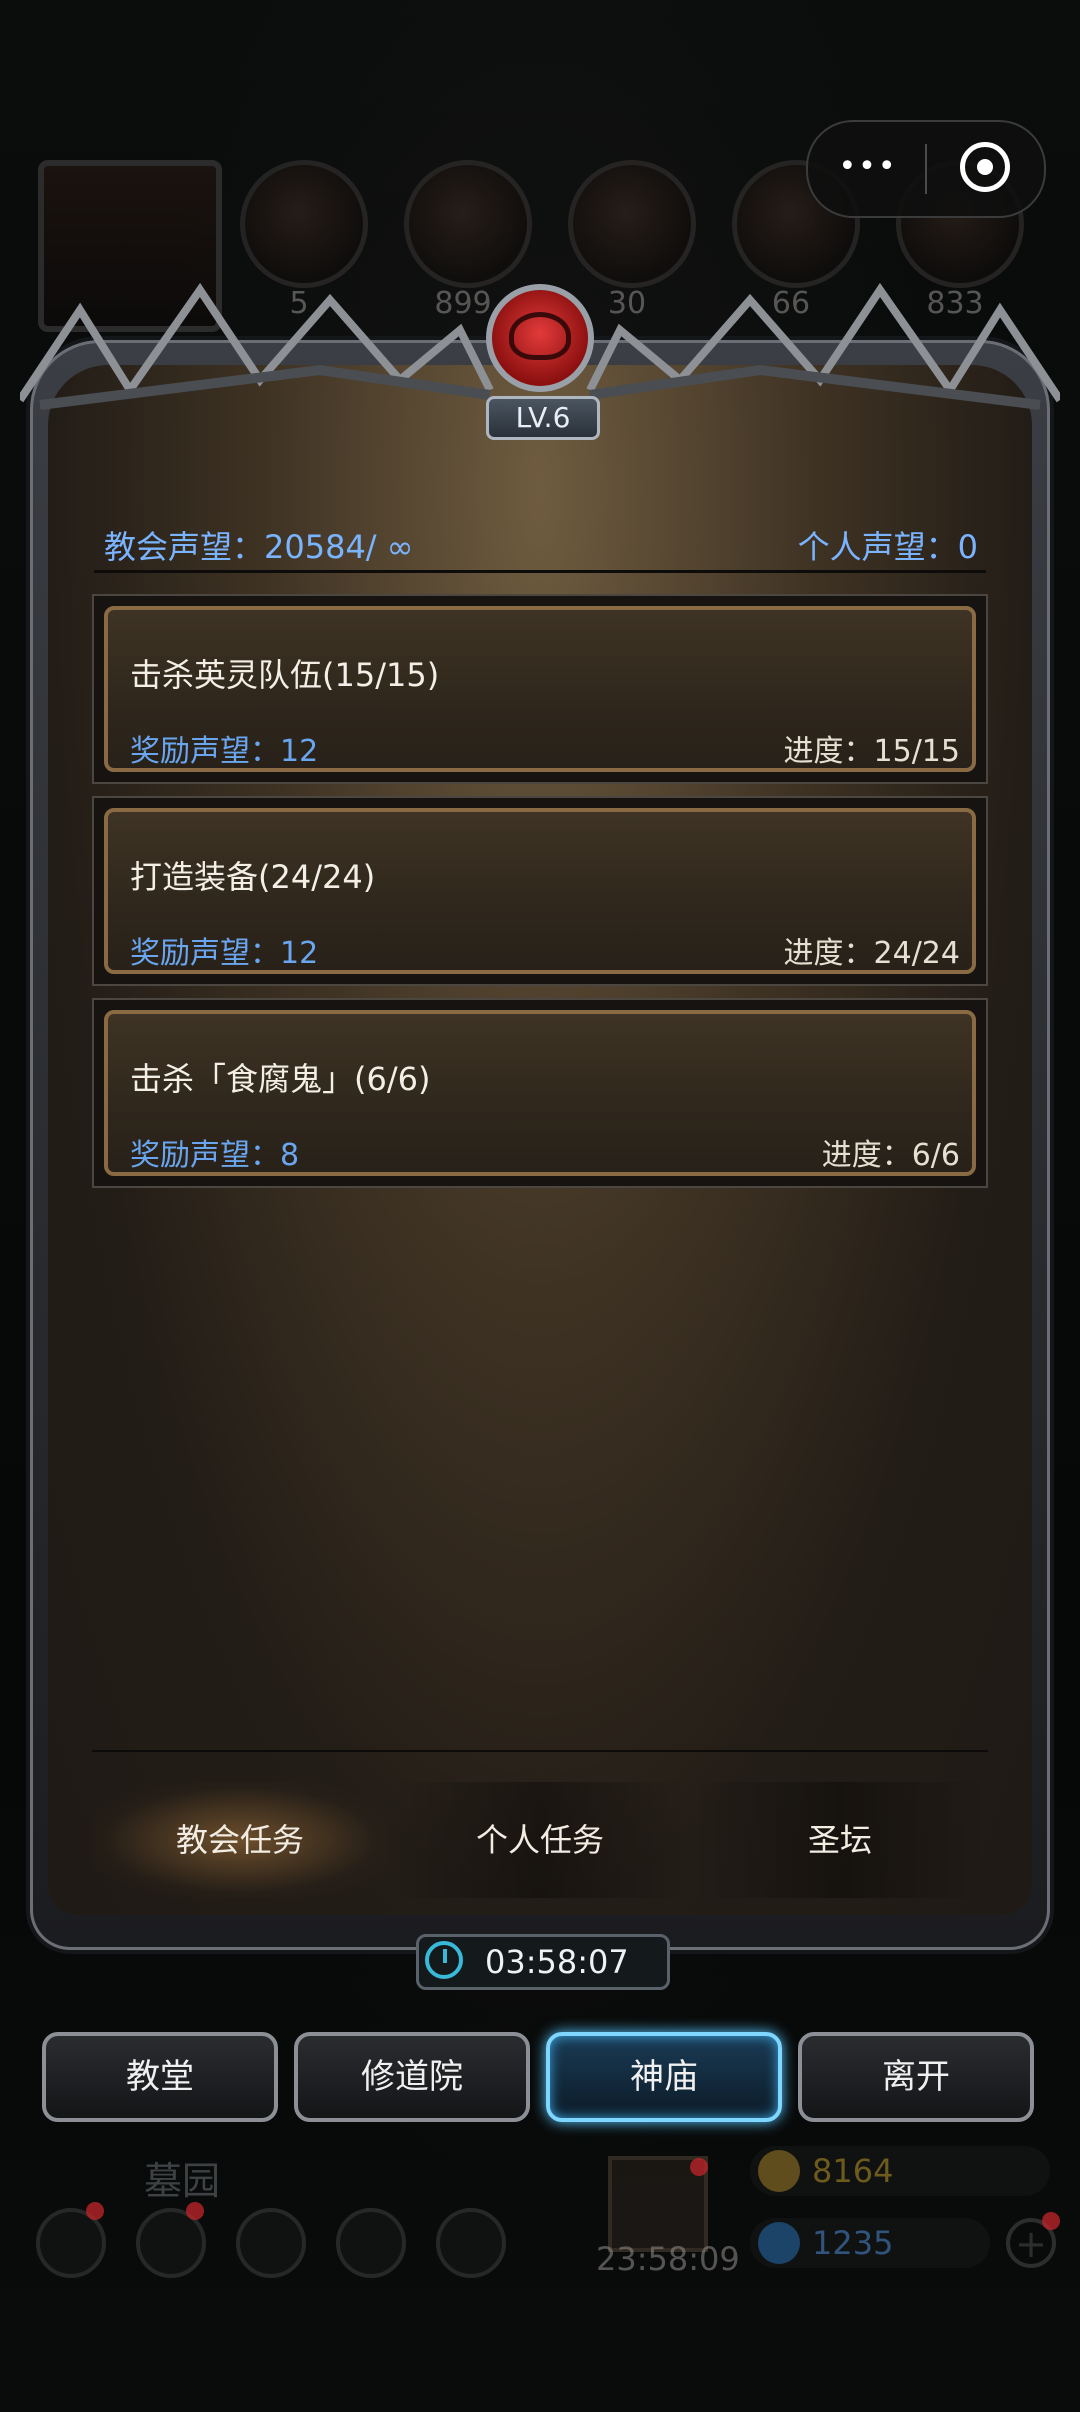 This screenshot has width=1080, height=2412. I want to click on refresh-timer: 03:58:07, so click(543, 1962).